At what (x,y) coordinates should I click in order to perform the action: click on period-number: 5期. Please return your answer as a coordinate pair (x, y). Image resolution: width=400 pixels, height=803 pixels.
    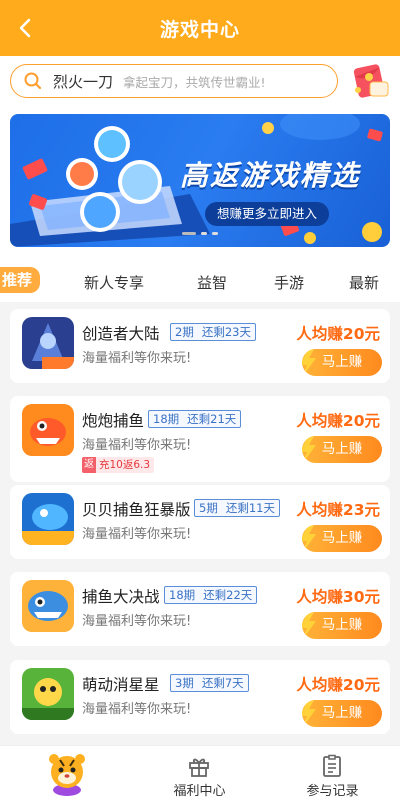
    Looking at the image, I should click on (208, 508).